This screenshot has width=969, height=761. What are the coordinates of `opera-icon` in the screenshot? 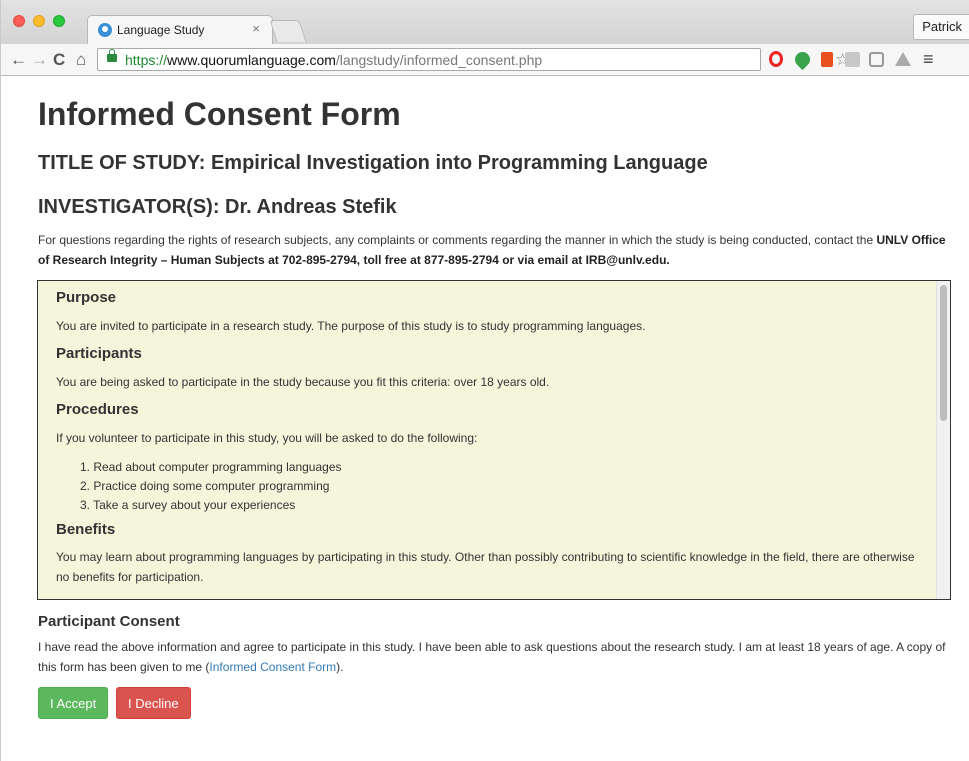 It's located at (776, 59).